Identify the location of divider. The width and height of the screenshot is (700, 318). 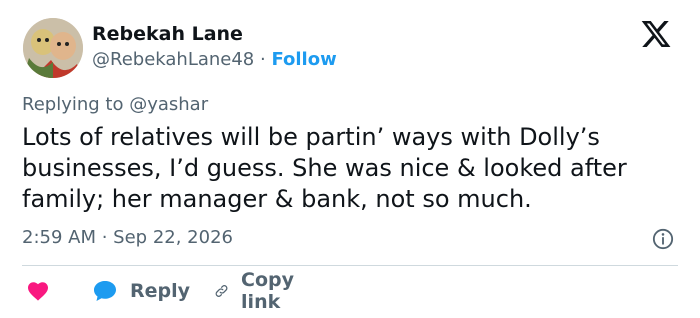
(350, 265).